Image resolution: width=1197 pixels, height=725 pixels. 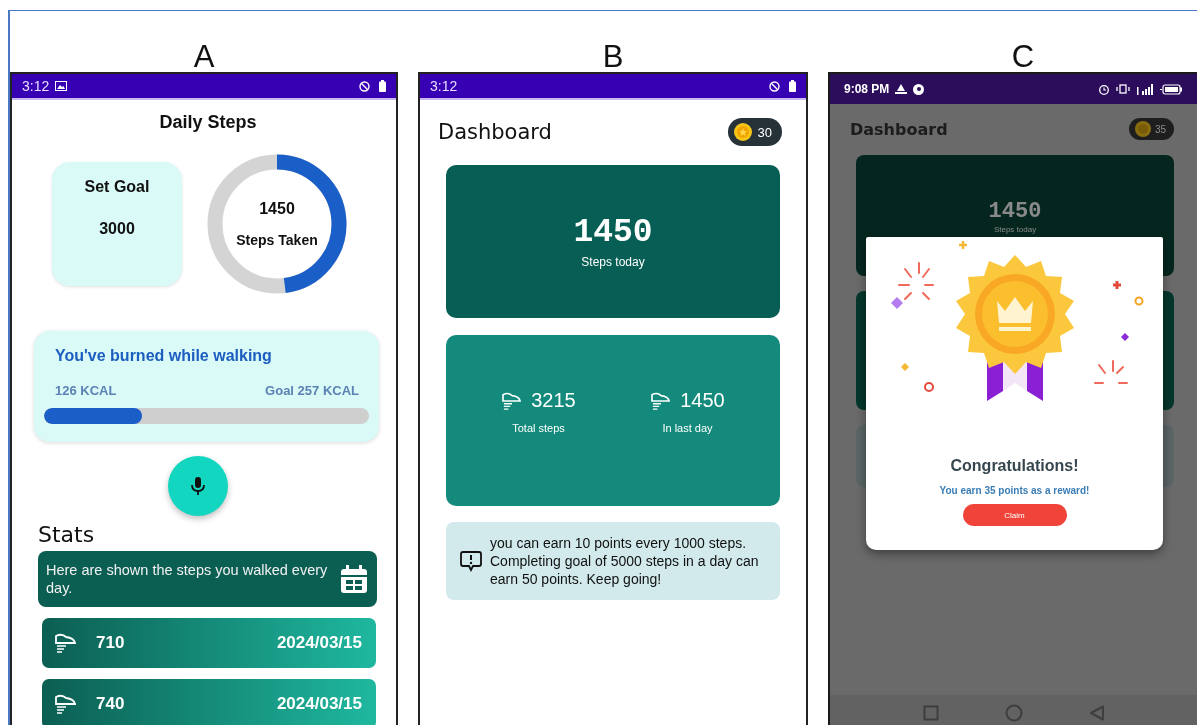 What do you see at coordinates (1123, 89) in the screenshot?
I see `vibrate-icon` at bounding box center [1123, 89].